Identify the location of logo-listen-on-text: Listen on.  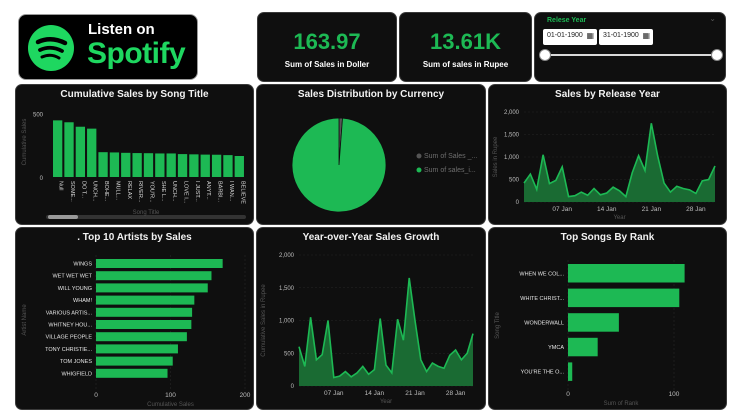
(121, 29).